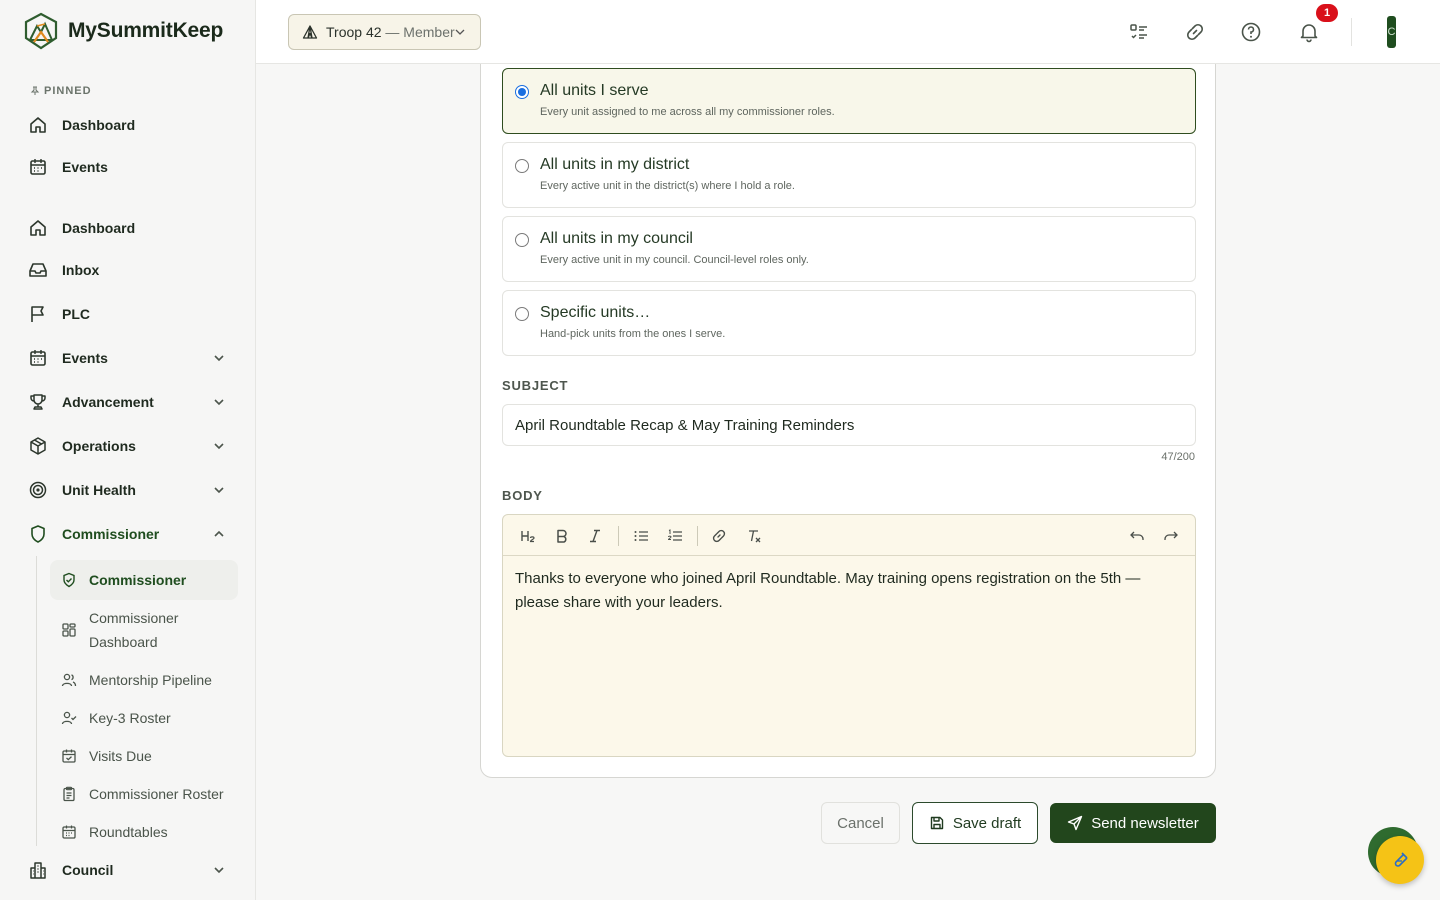  I want to click on bell-icon, so click(1309, 32).